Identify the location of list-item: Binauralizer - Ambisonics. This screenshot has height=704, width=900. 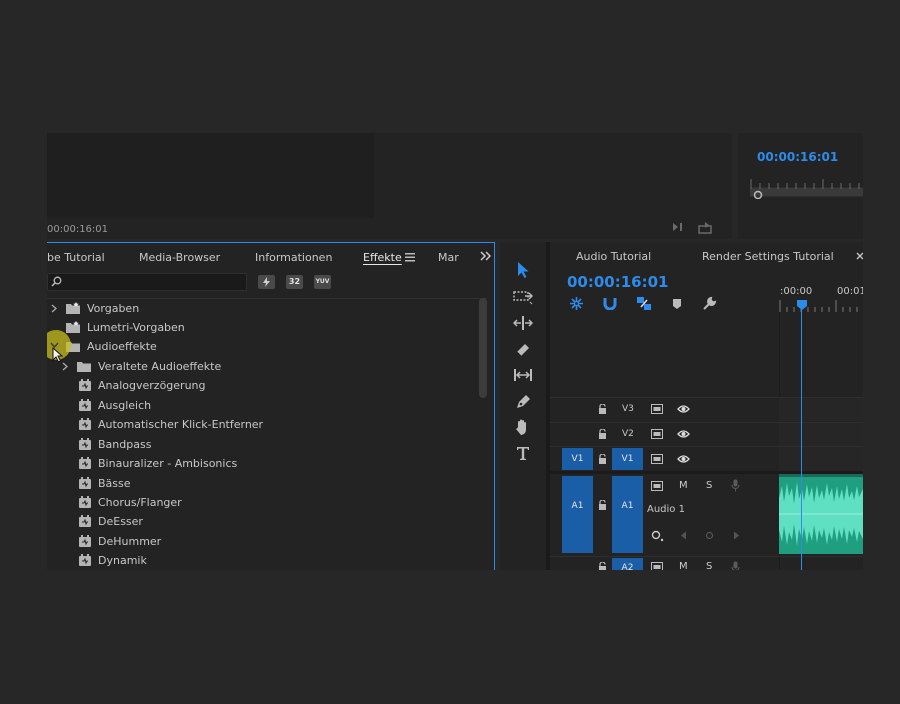
(267, 463).